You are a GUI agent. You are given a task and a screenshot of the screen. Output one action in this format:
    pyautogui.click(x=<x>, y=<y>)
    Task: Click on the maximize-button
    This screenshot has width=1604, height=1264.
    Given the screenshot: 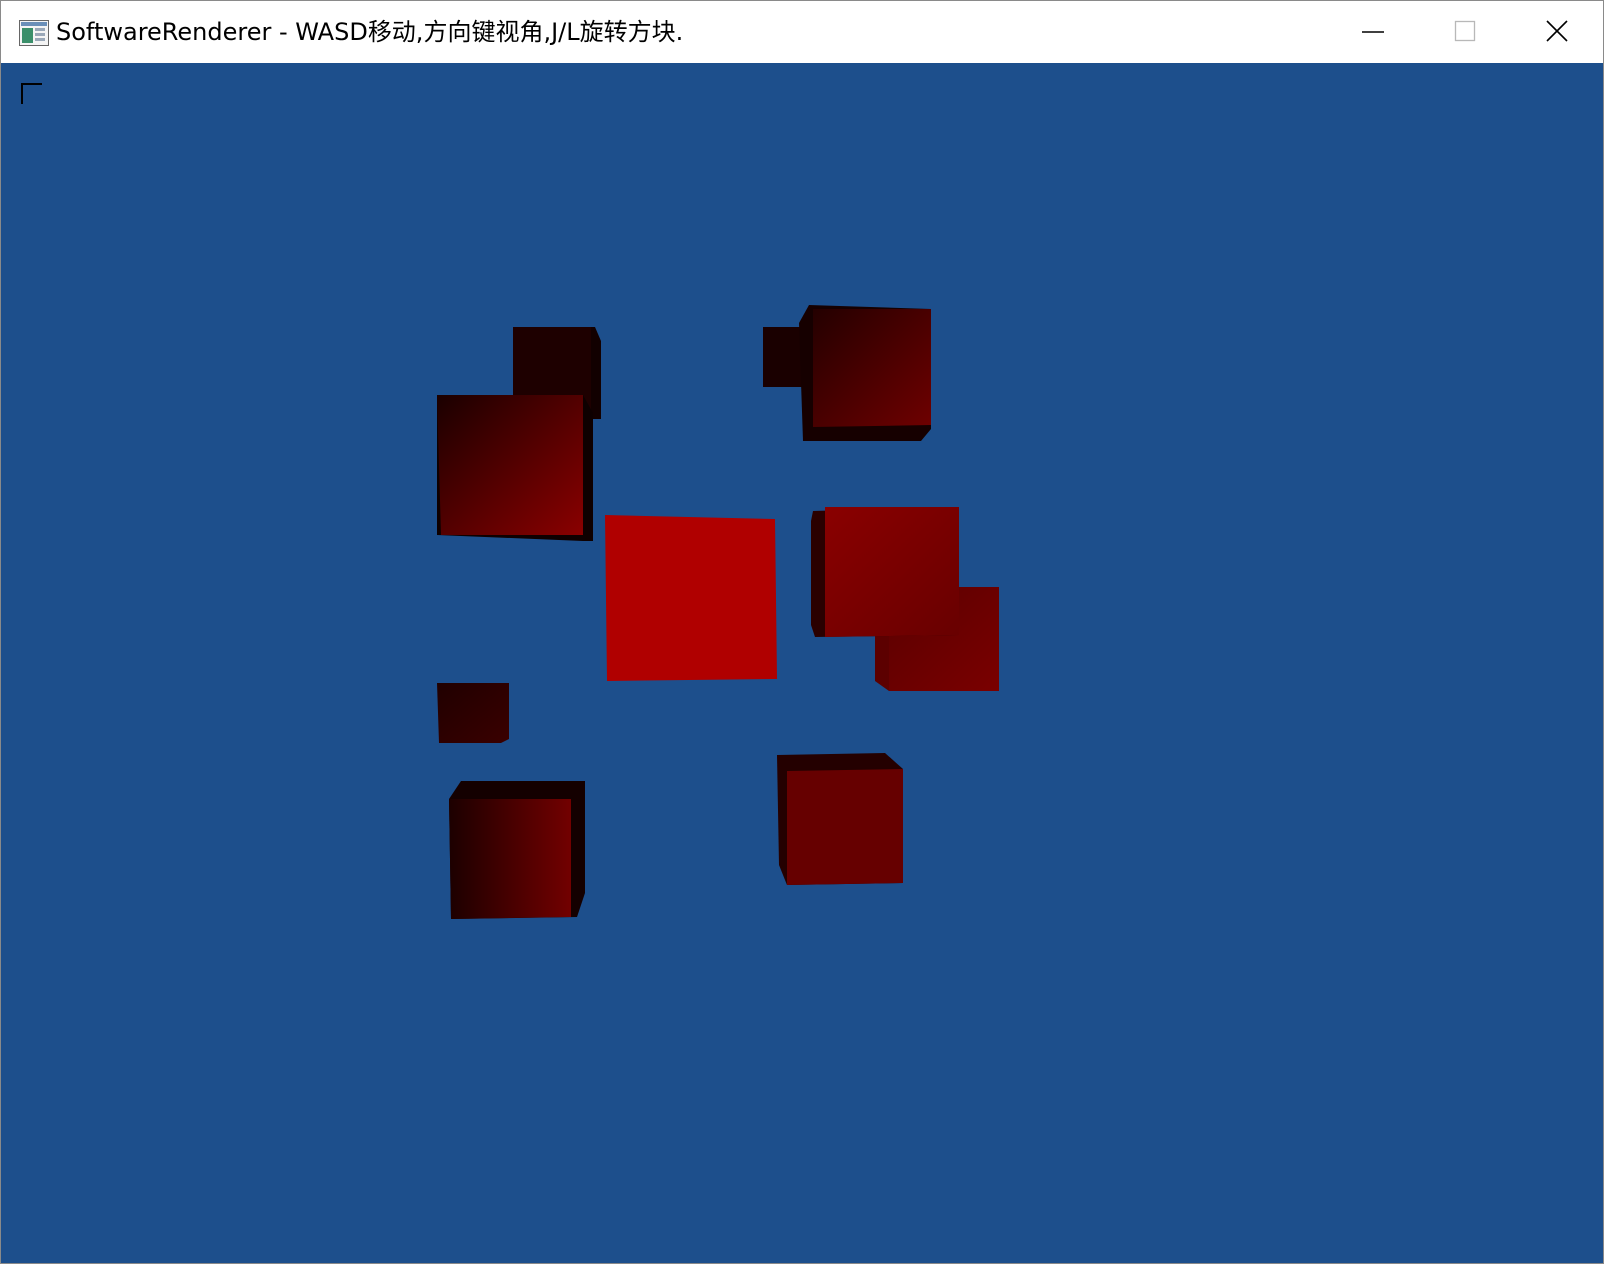 What is the action you would take?
    pyautogui.click(x=1465, y=32)
    